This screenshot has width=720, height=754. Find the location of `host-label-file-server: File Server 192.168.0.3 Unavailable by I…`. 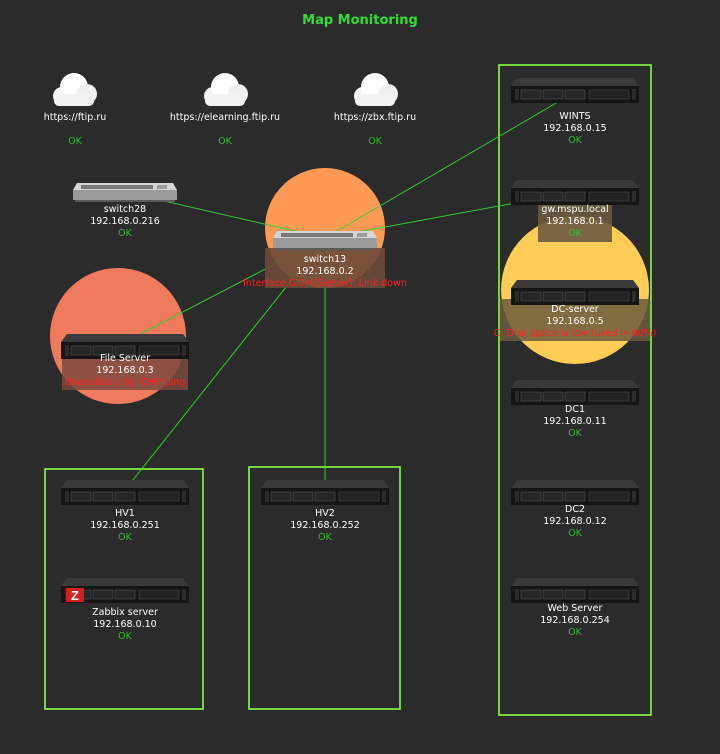

host-label-file-server: File Server 192.168.0.3 Unavailable by I… is located at coordinates (125, 371).